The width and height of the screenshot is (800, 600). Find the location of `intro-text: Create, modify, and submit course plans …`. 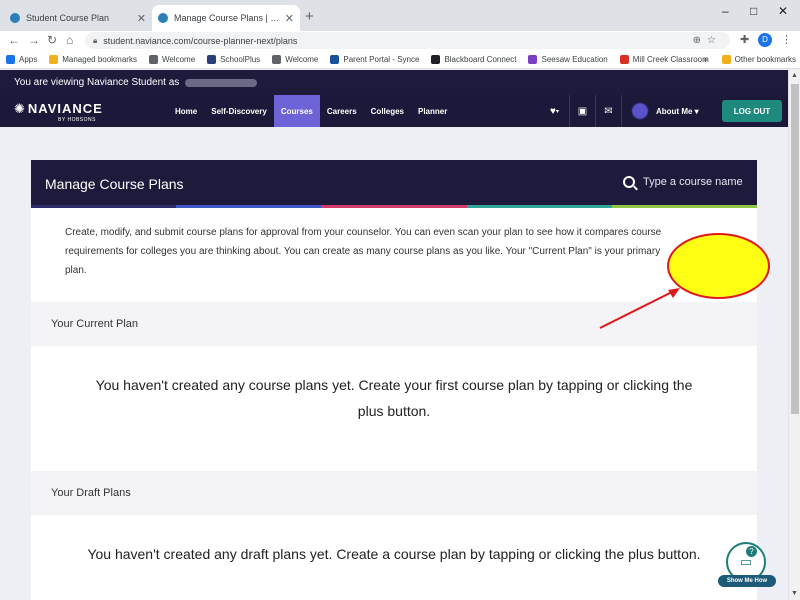

intro-text: Create, modify, and submit course plans … is located at coordinates (363, 251).